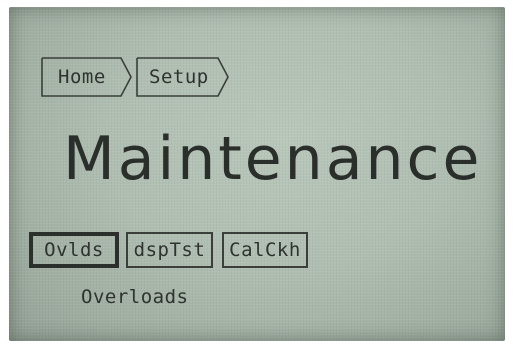 This screenshot has width=513, height=347. What do you see at coordinates (74, 250) in the screenshot?
I see `softkey-overloads-button: Ovlds` at bounding box center [74, 250].